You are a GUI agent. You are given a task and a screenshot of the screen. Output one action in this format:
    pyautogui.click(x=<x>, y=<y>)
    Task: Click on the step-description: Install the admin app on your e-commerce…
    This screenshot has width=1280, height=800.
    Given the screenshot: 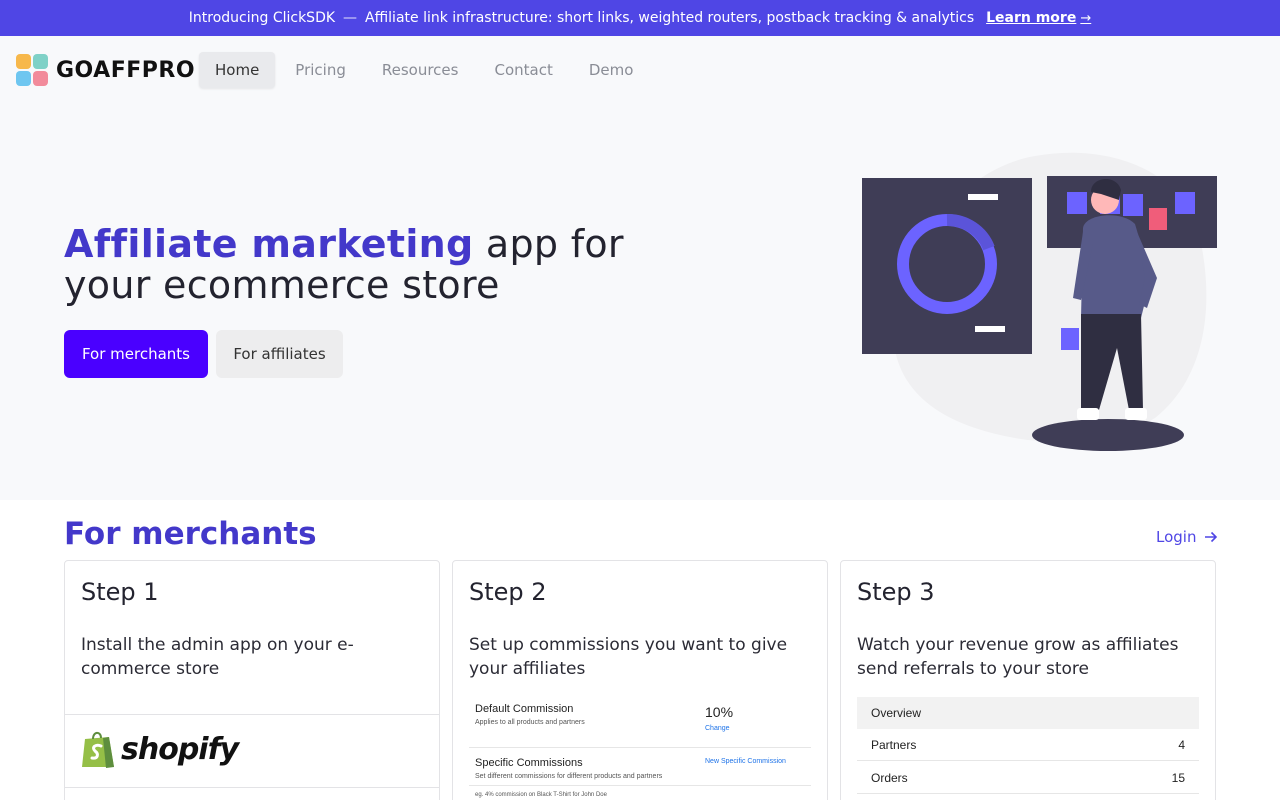 What is the action you would take?
    pyautogui.click(x=217, y=657)
    